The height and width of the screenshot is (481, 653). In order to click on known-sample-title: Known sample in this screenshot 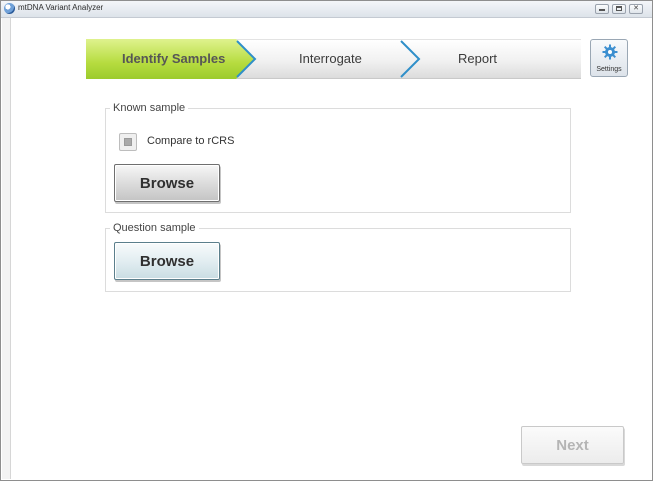, I will do `click(149, 108)`.